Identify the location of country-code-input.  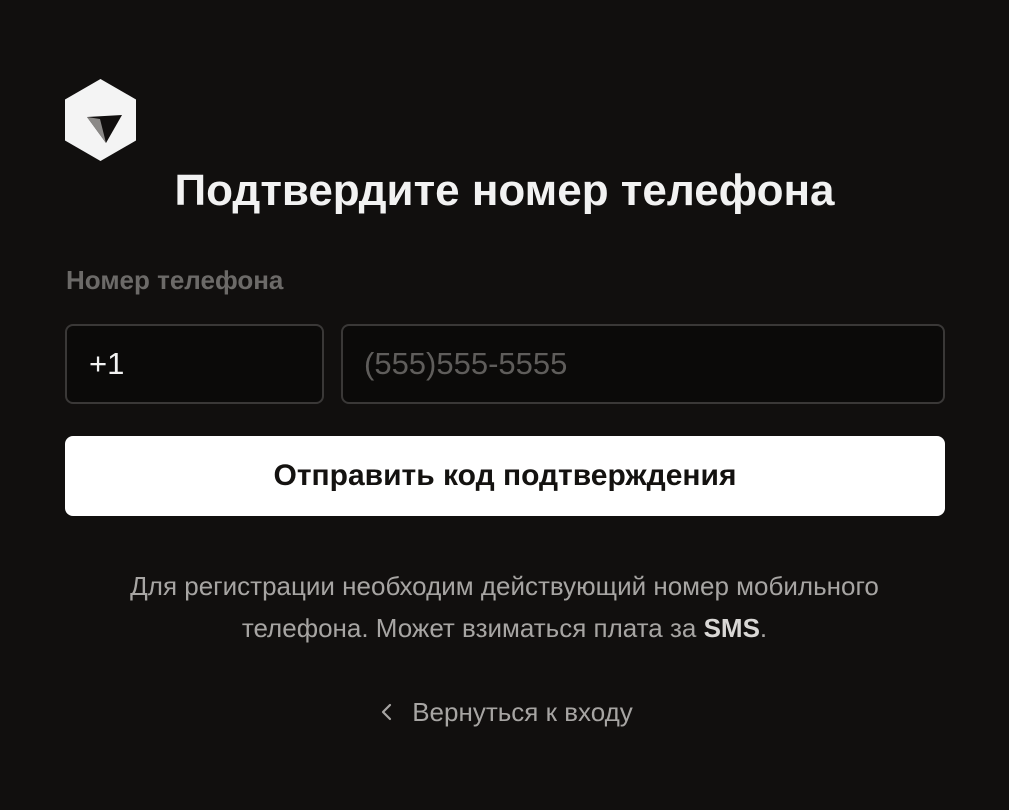
(194, 364).